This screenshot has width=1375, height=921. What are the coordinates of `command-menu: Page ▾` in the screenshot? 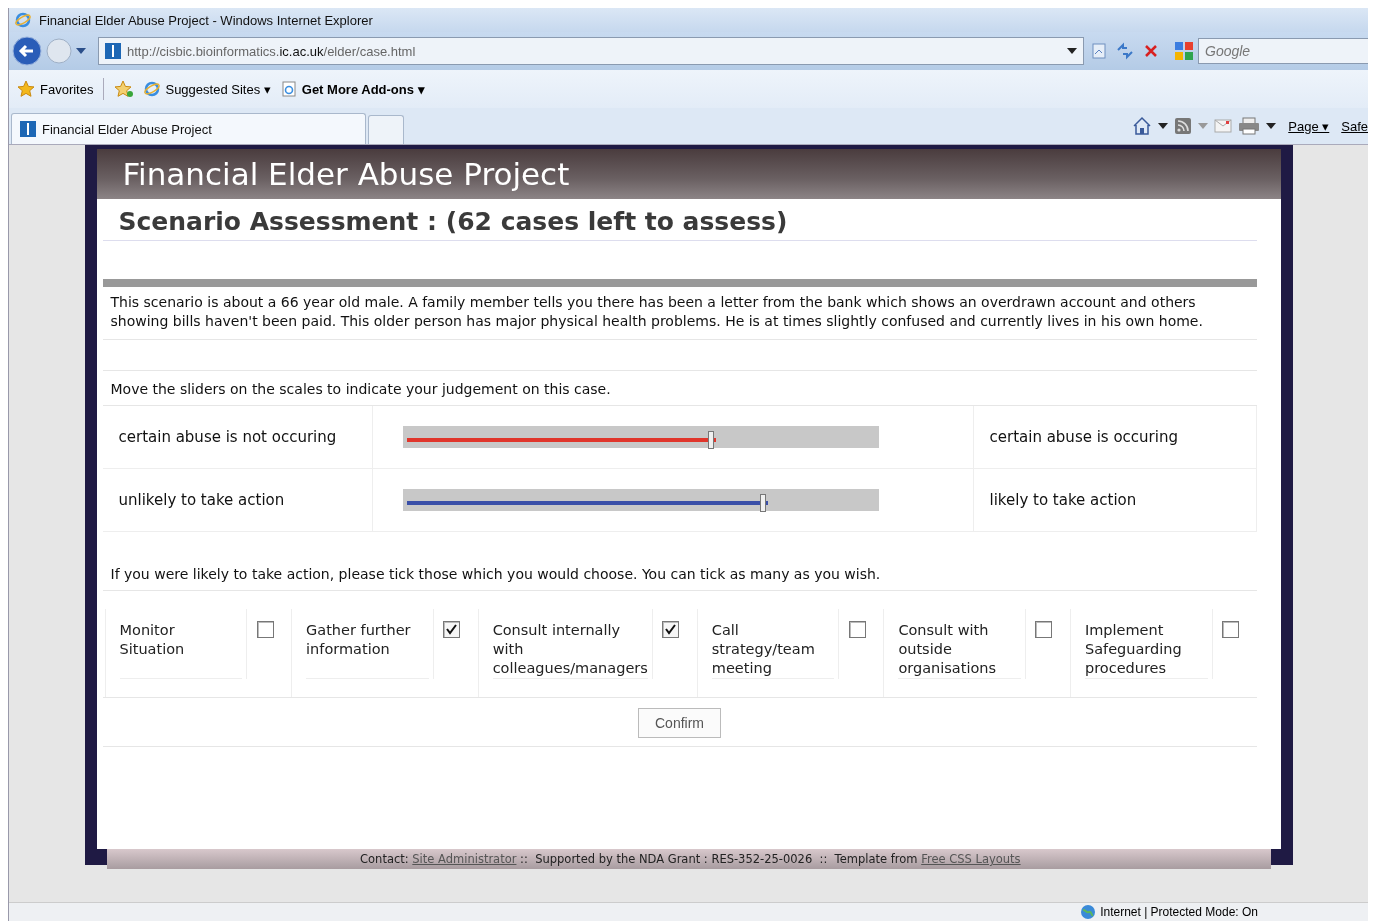 It's located at (1309, 126).